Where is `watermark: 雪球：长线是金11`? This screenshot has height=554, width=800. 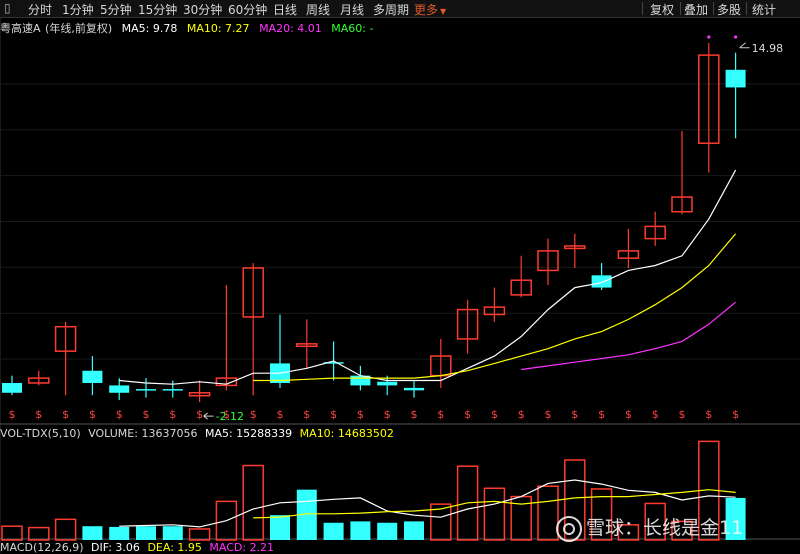
watermark: 雪球：长线是金11 is located at coordinates (649, 527).